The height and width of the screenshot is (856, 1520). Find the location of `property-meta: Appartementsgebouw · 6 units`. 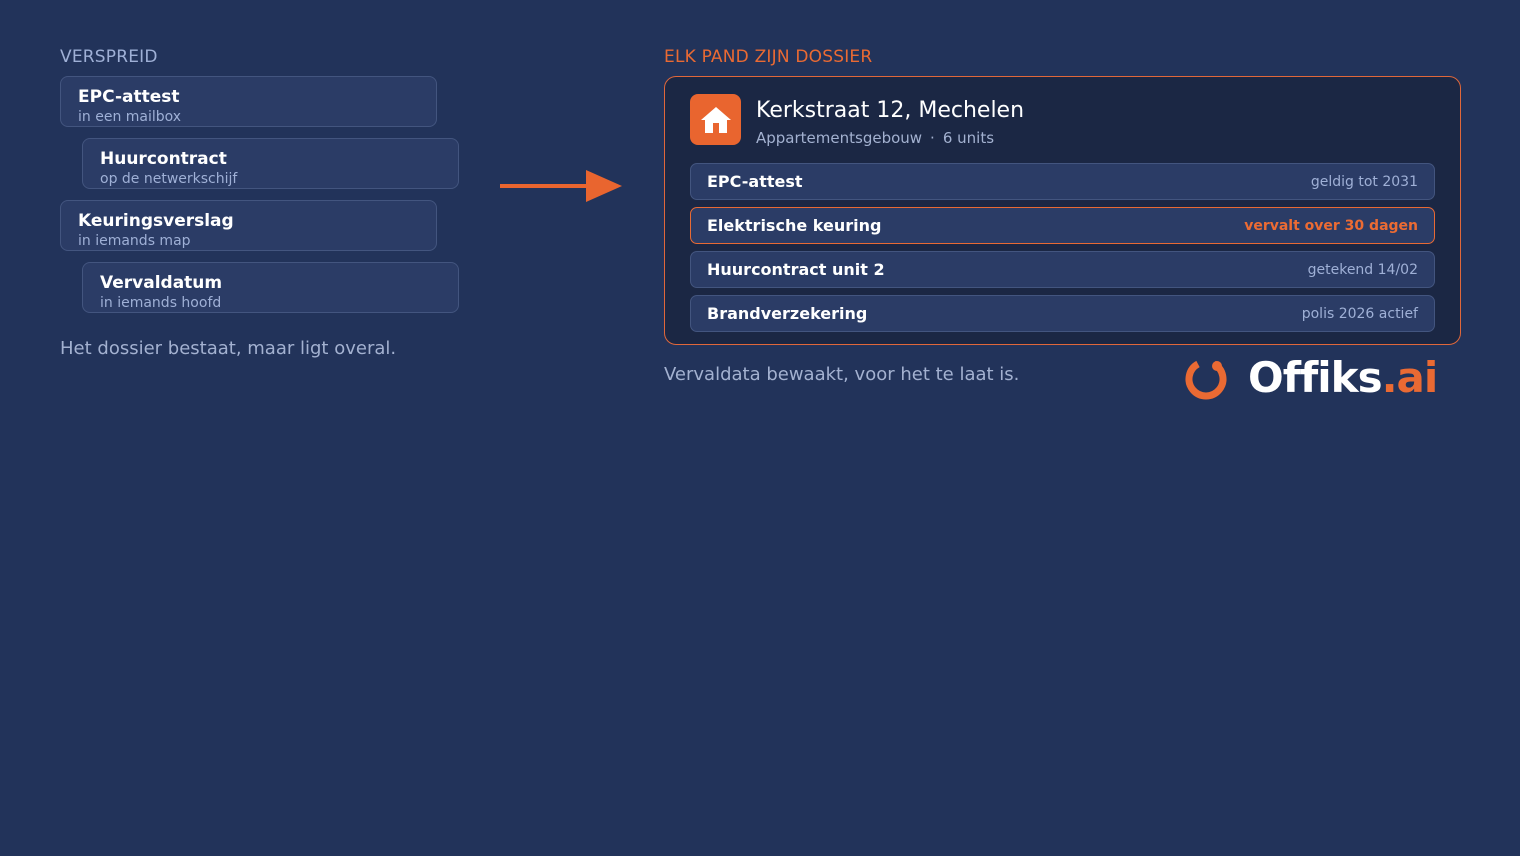

property-meta: Appartementsgebouw · 6 units is located at coordinates (875, 138).